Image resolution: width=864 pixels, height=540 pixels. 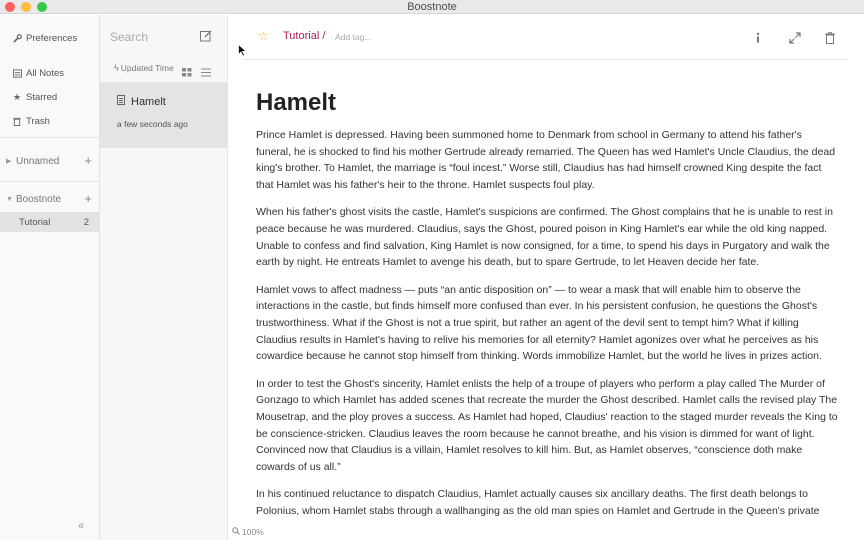 What do you see at coordinates (81, 526) in the screenshot?
I see `collapse-sidebar-icon: «` at bounding box center [81, 526].